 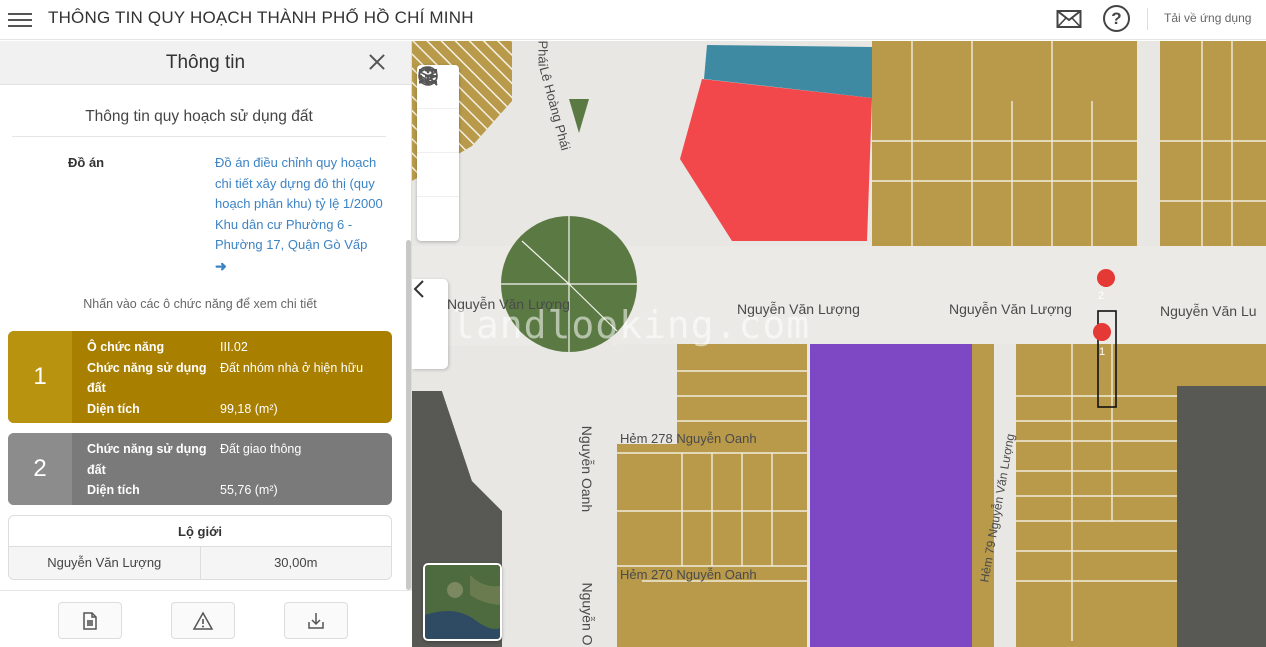 I want to click on satellite-minimap, so click(x=462, y=602).